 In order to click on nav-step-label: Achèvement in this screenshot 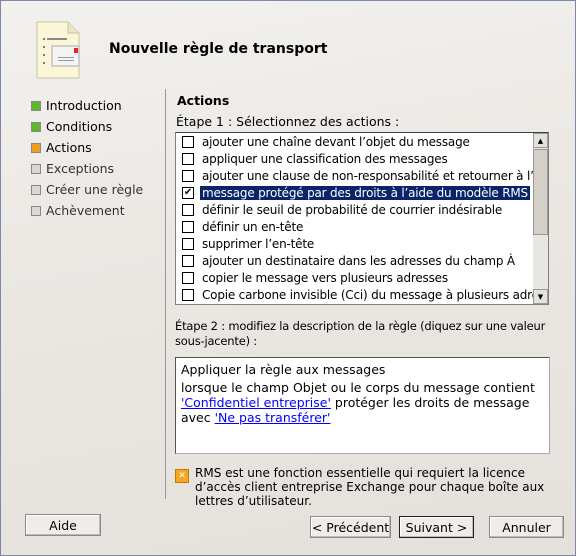, I will do `click(85, 210)`.